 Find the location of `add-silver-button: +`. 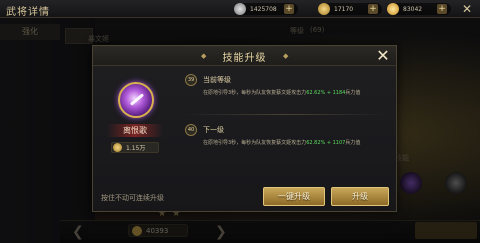

add-silver-button: + is located at coordinates (289, 9).